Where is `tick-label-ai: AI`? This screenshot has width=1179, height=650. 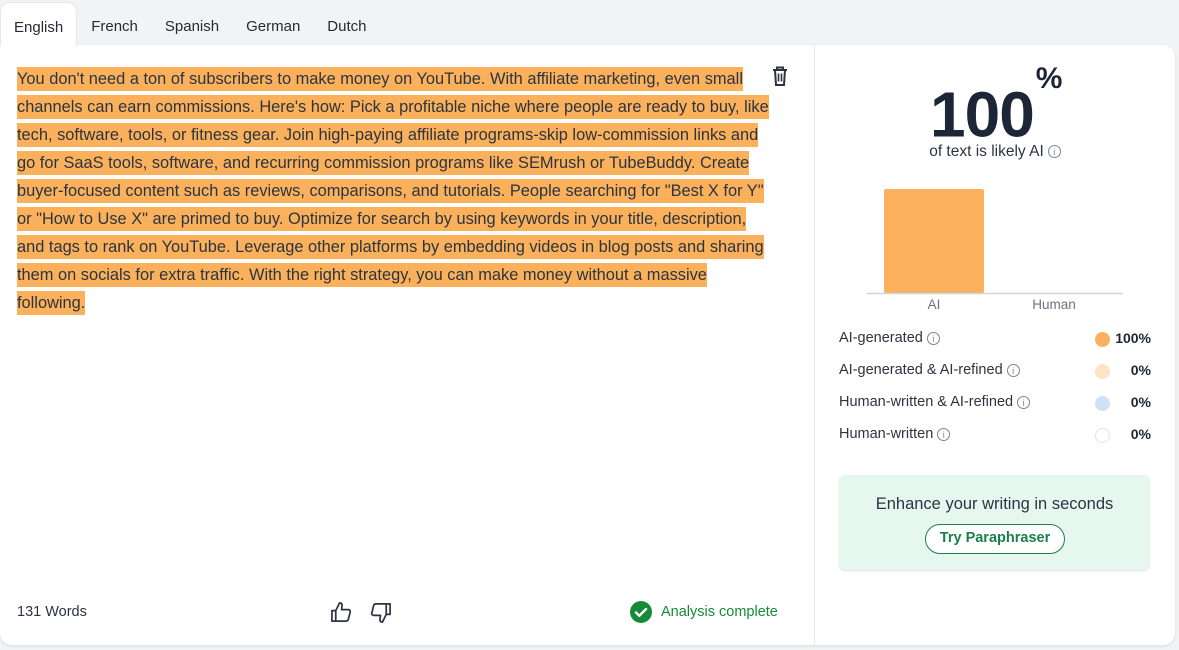
tick-label-ai: AI is located at coordinates (934, 304).